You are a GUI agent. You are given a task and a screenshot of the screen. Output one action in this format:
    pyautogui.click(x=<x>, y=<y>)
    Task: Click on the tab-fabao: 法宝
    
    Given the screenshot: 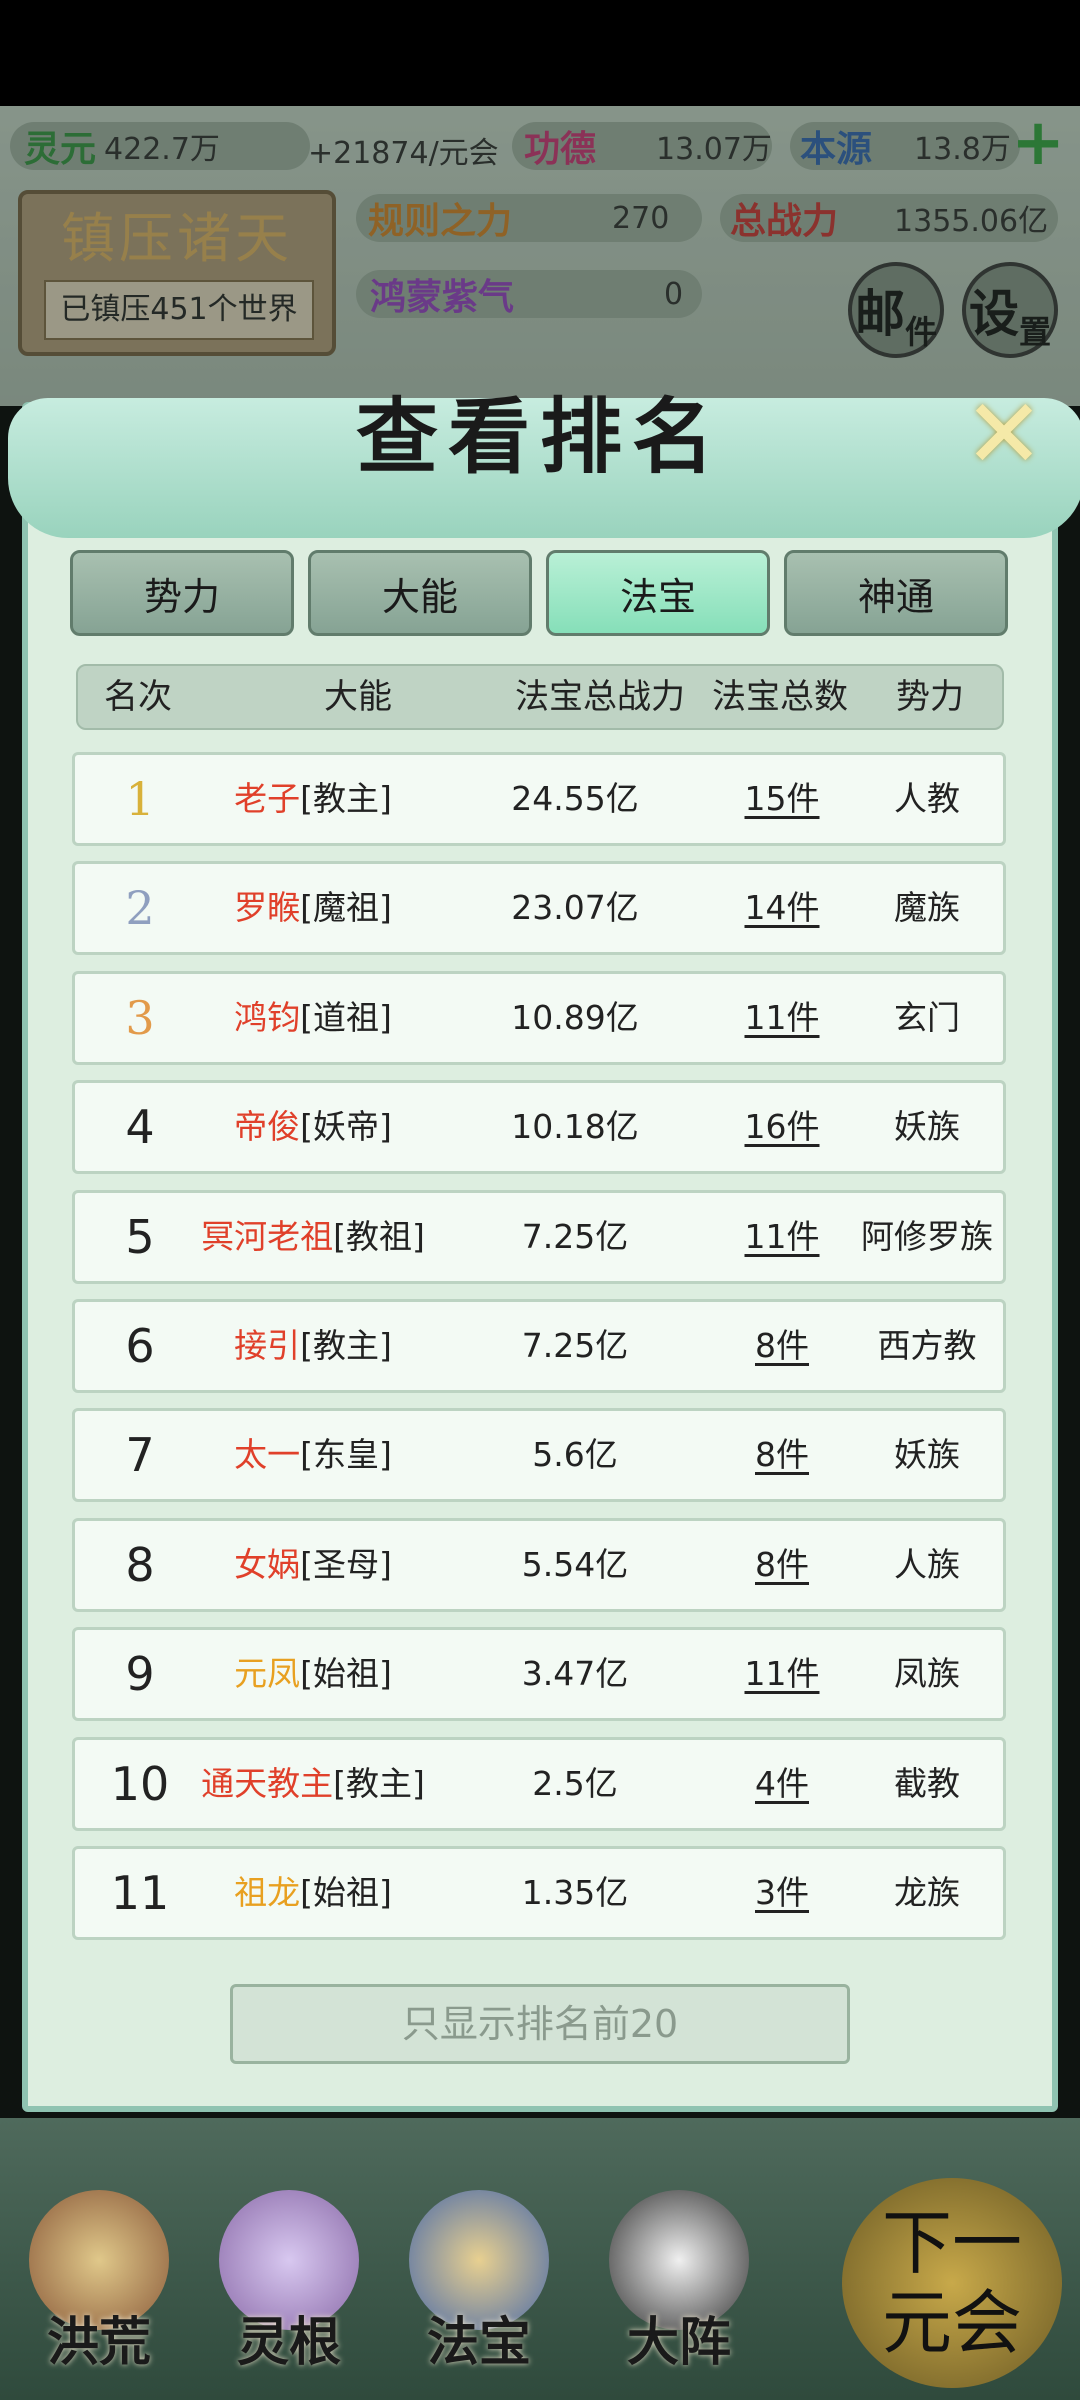 What is the action you would take?
    pyautogui.click(x=658, y=593)
    